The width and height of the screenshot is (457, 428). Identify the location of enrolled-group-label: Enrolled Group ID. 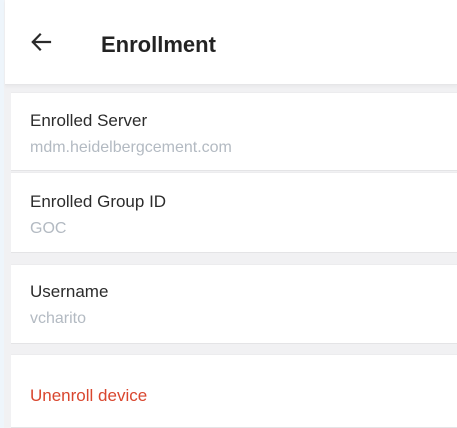
(98, 201).